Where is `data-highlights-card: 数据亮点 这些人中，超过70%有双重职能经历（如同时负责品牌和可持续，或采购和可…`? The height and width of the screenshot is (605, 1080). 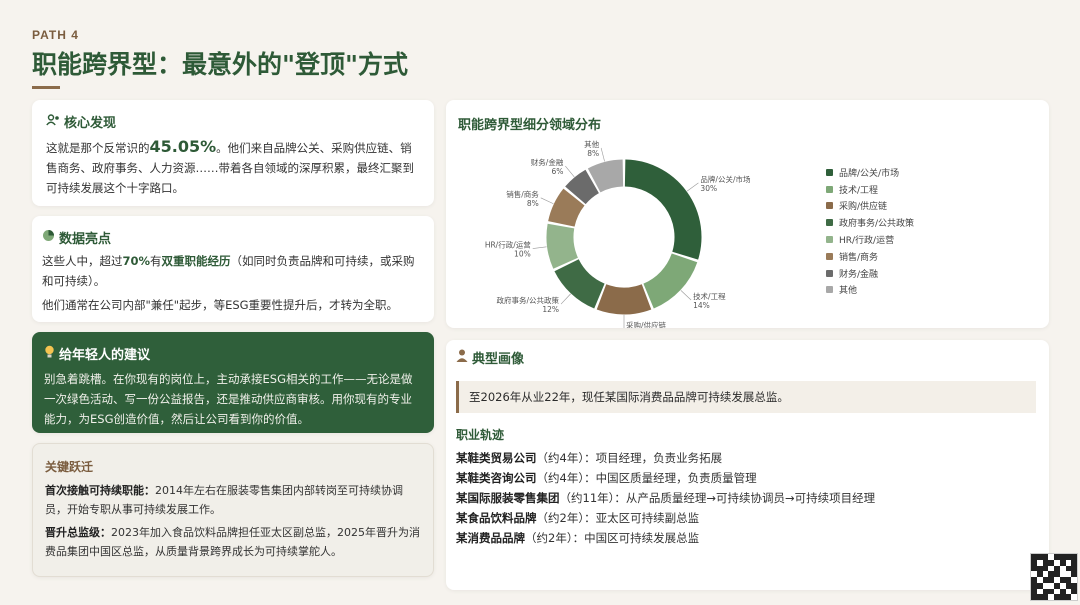 data-highlights-card: 数据亮点 这些人中，超过70%有双重职能经历（如同时负责品牌和可持续，或采购和可… is located at coordinates (233, 269).